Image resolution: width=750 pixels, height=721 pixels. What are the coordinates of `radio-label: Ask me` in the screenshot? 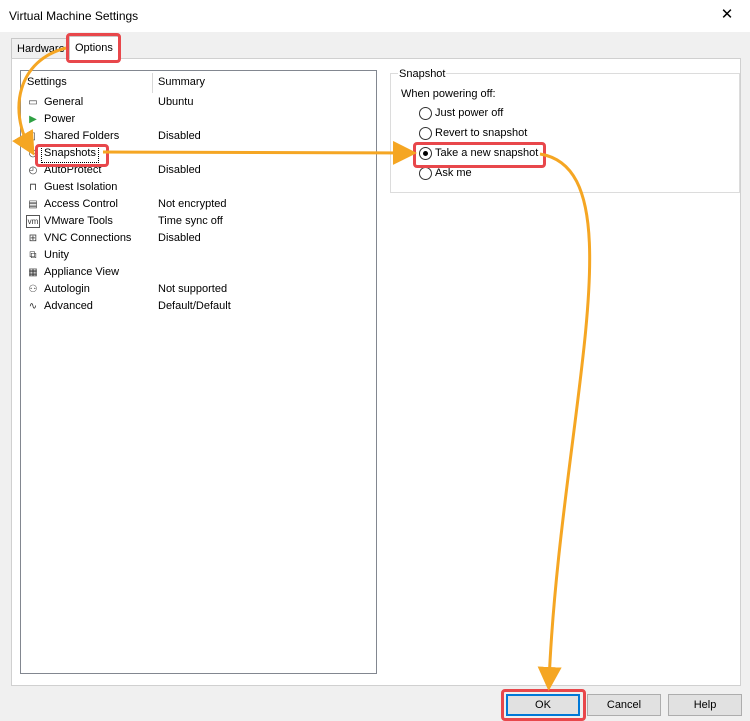 It's located at (453, 173).